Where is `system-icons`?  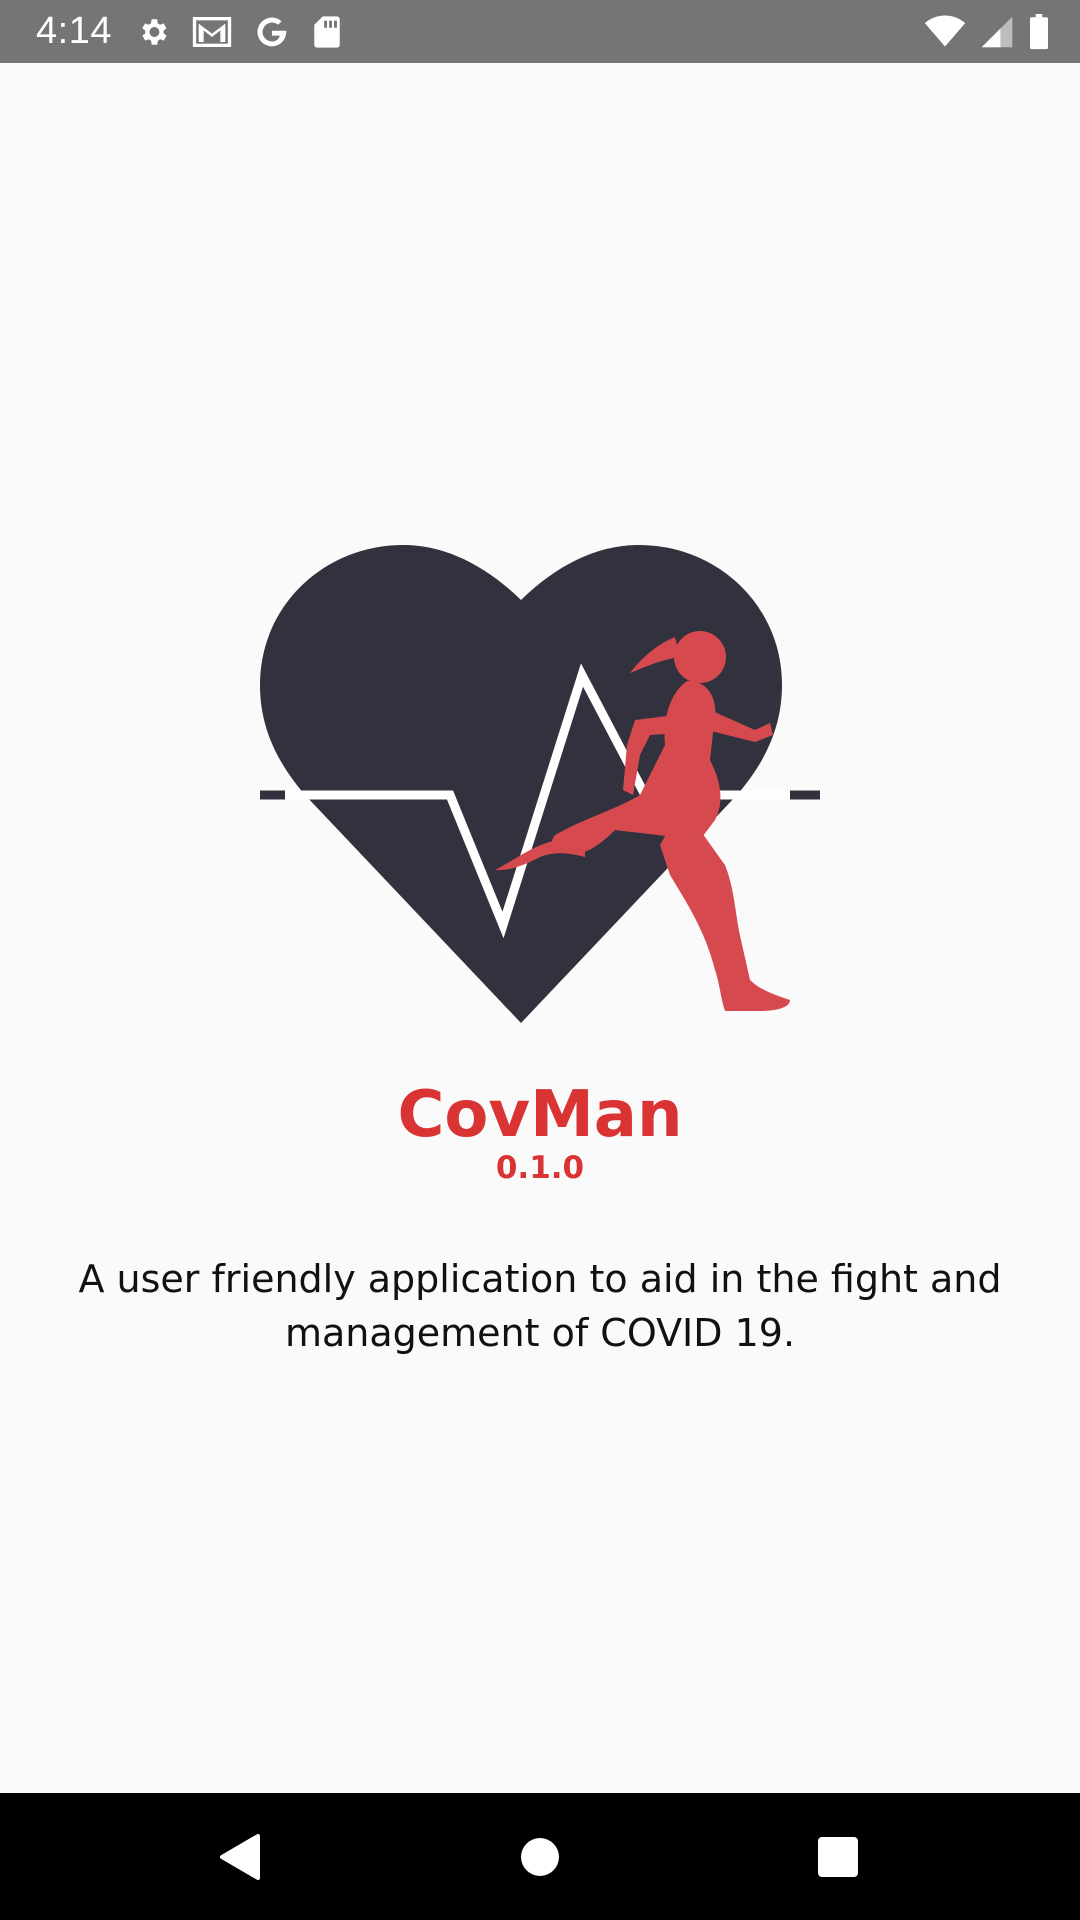 system-icons is located at coordinates (987, 31).